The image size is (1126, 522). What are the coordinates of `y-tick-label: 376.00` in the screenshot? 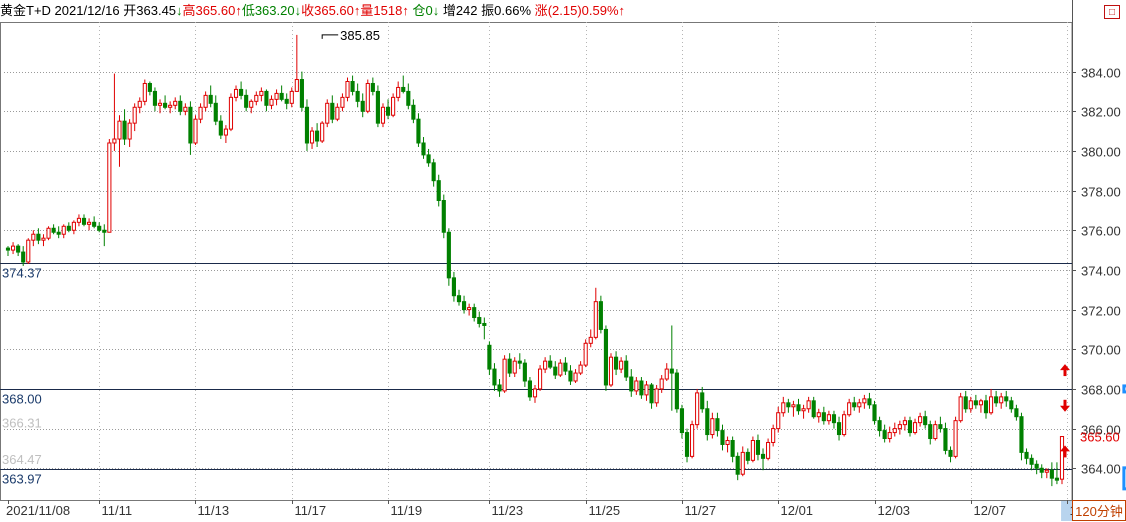 It's located at (1101, 231).